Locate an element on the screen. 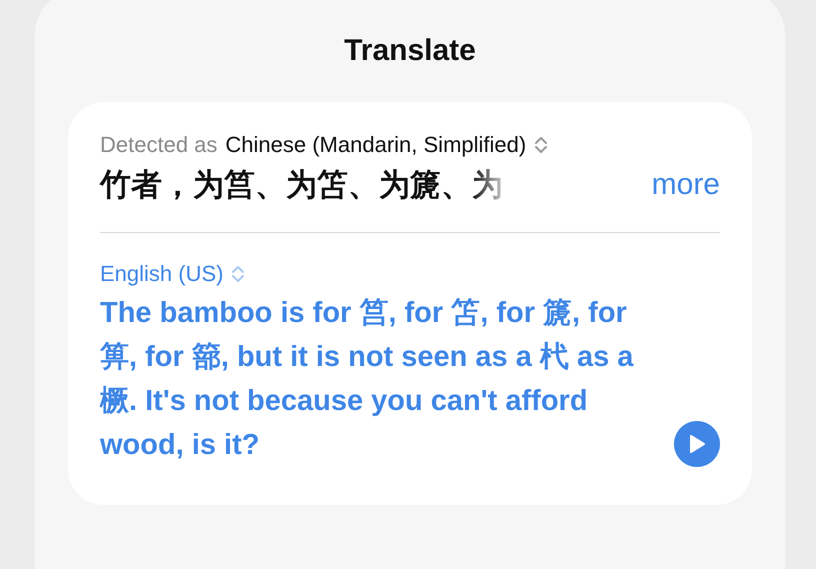  more-link: more is located at coordinates (686, 185).